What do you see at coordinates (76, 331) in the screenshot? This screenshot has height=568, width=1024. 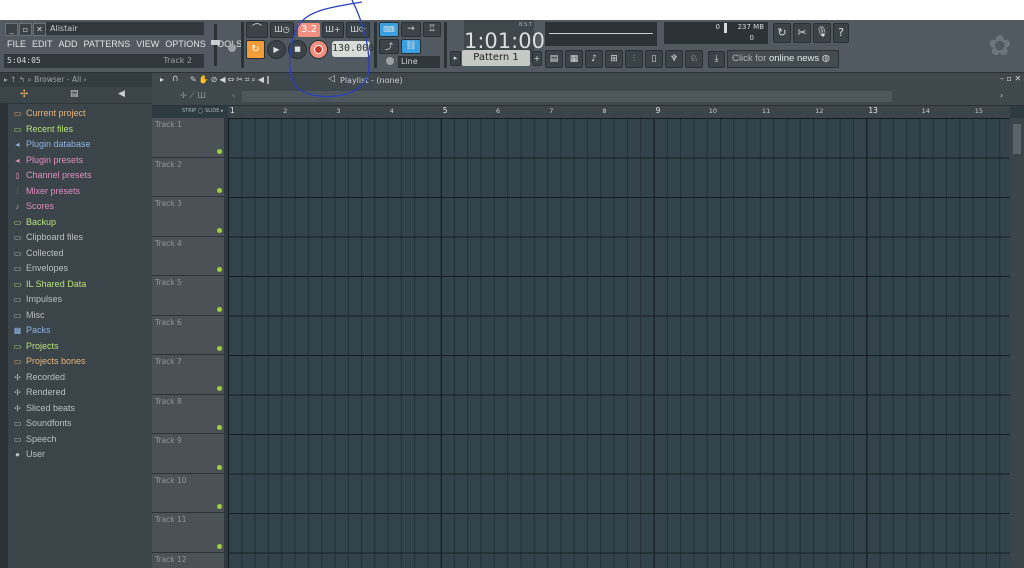 I see `browser-item: ▦ Packs` at bounding box center [76, 331].